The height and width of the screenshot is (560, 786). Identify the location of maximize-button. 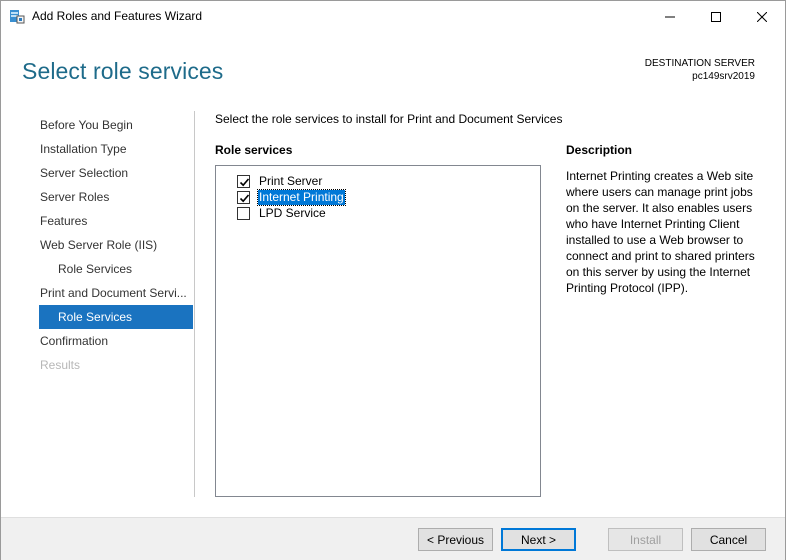
(716, 16).